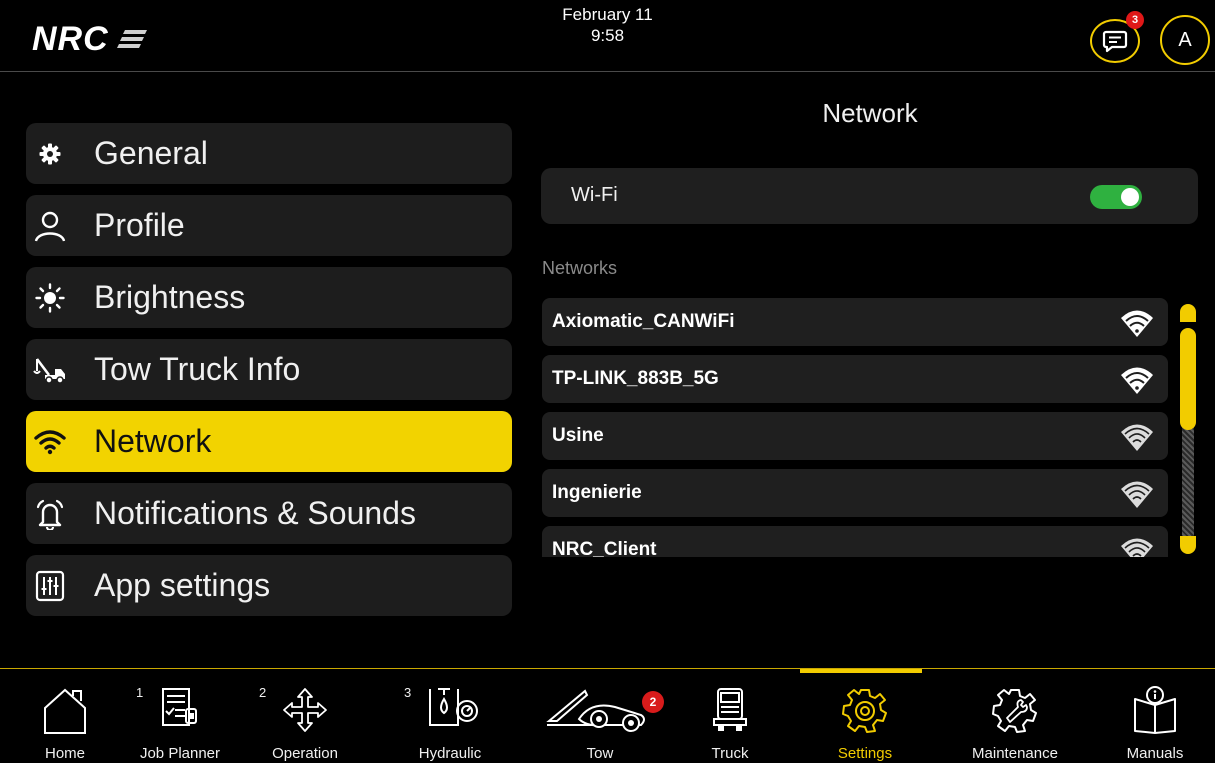  I want to click on menu-item-notifications-sounds: Notifications & Sounds, so click(269, 513).